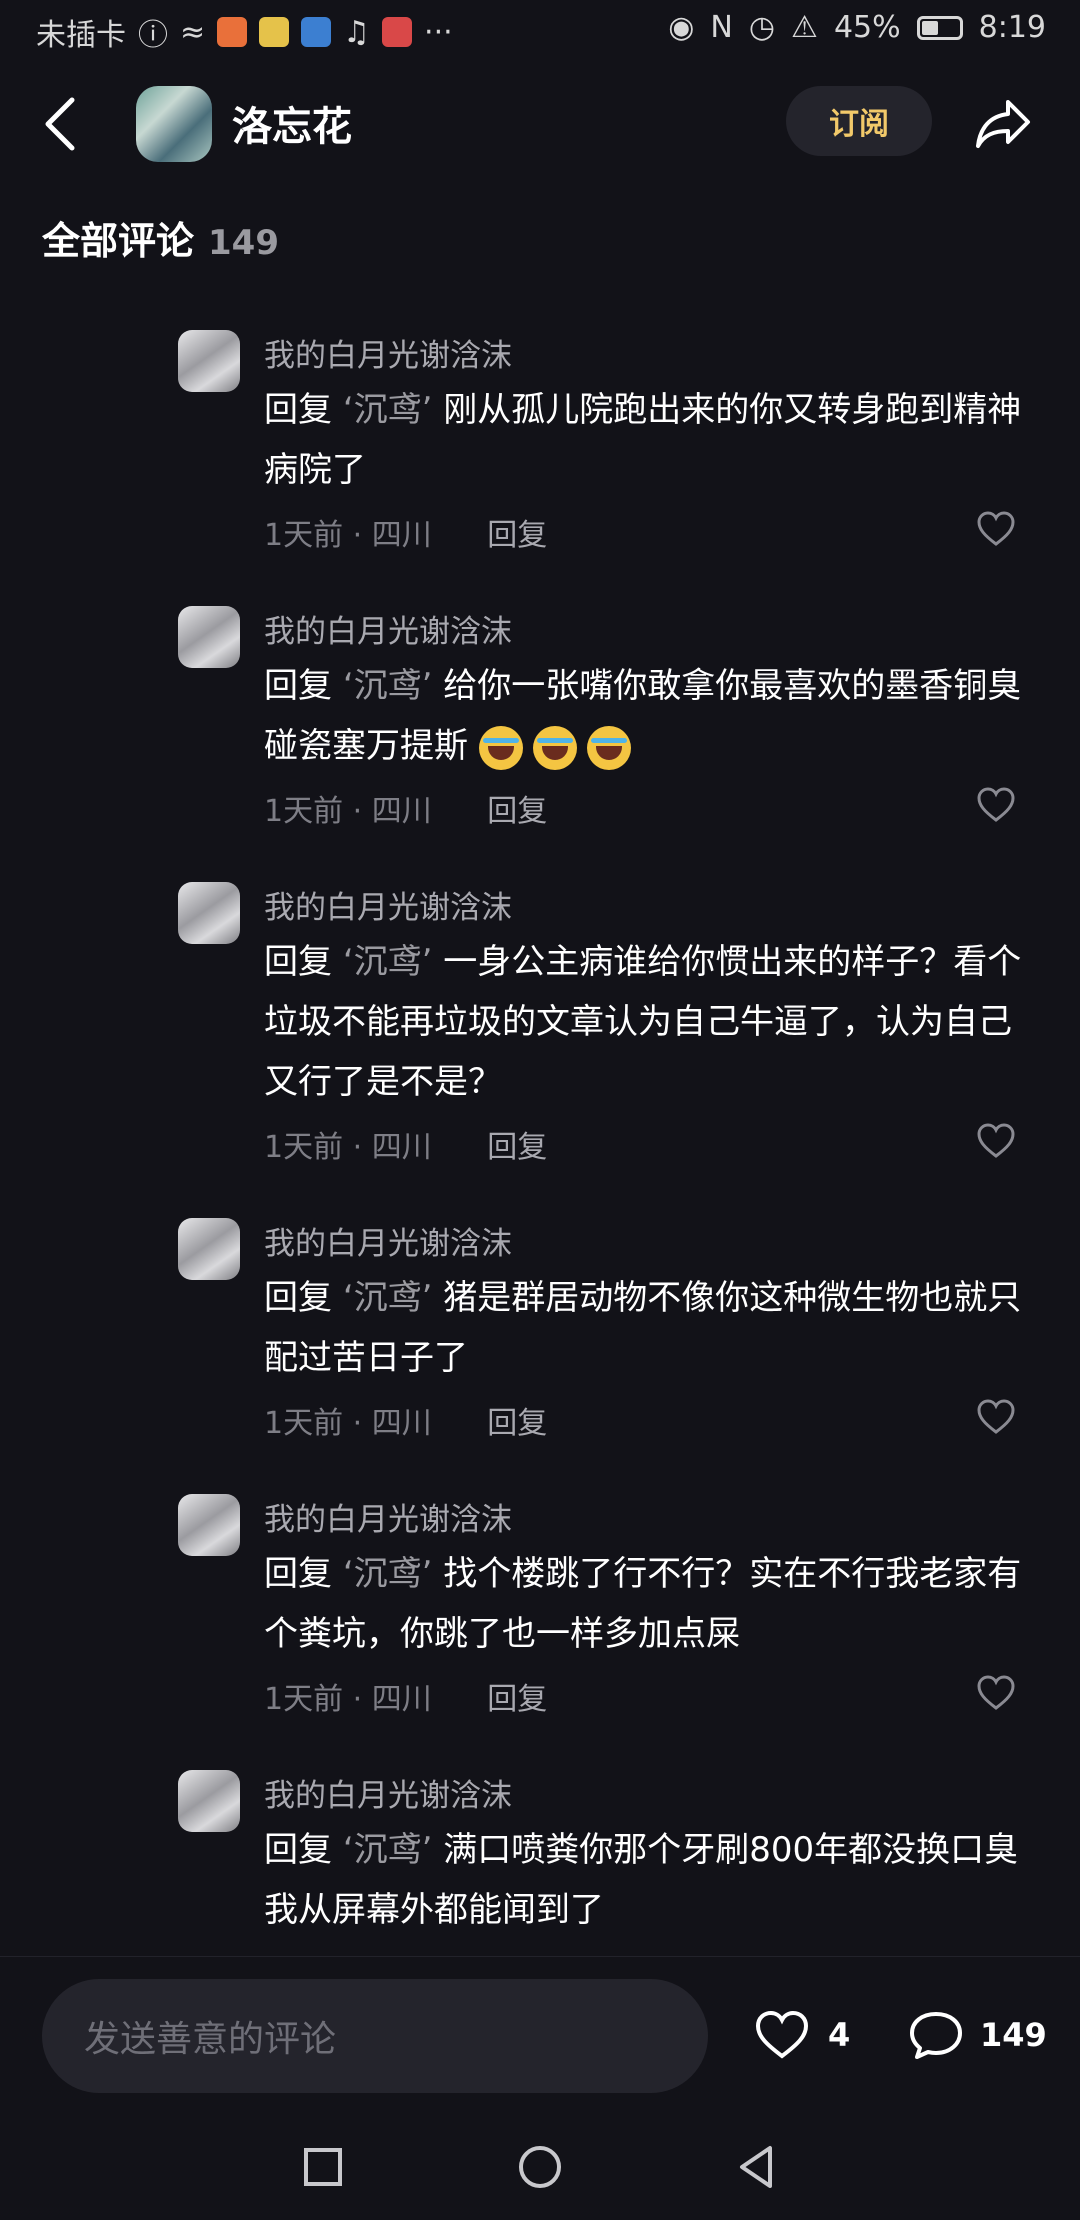 This screenshot has height=2220, width=1080. I want to click on recent-apps-button, so click(323, 2167).